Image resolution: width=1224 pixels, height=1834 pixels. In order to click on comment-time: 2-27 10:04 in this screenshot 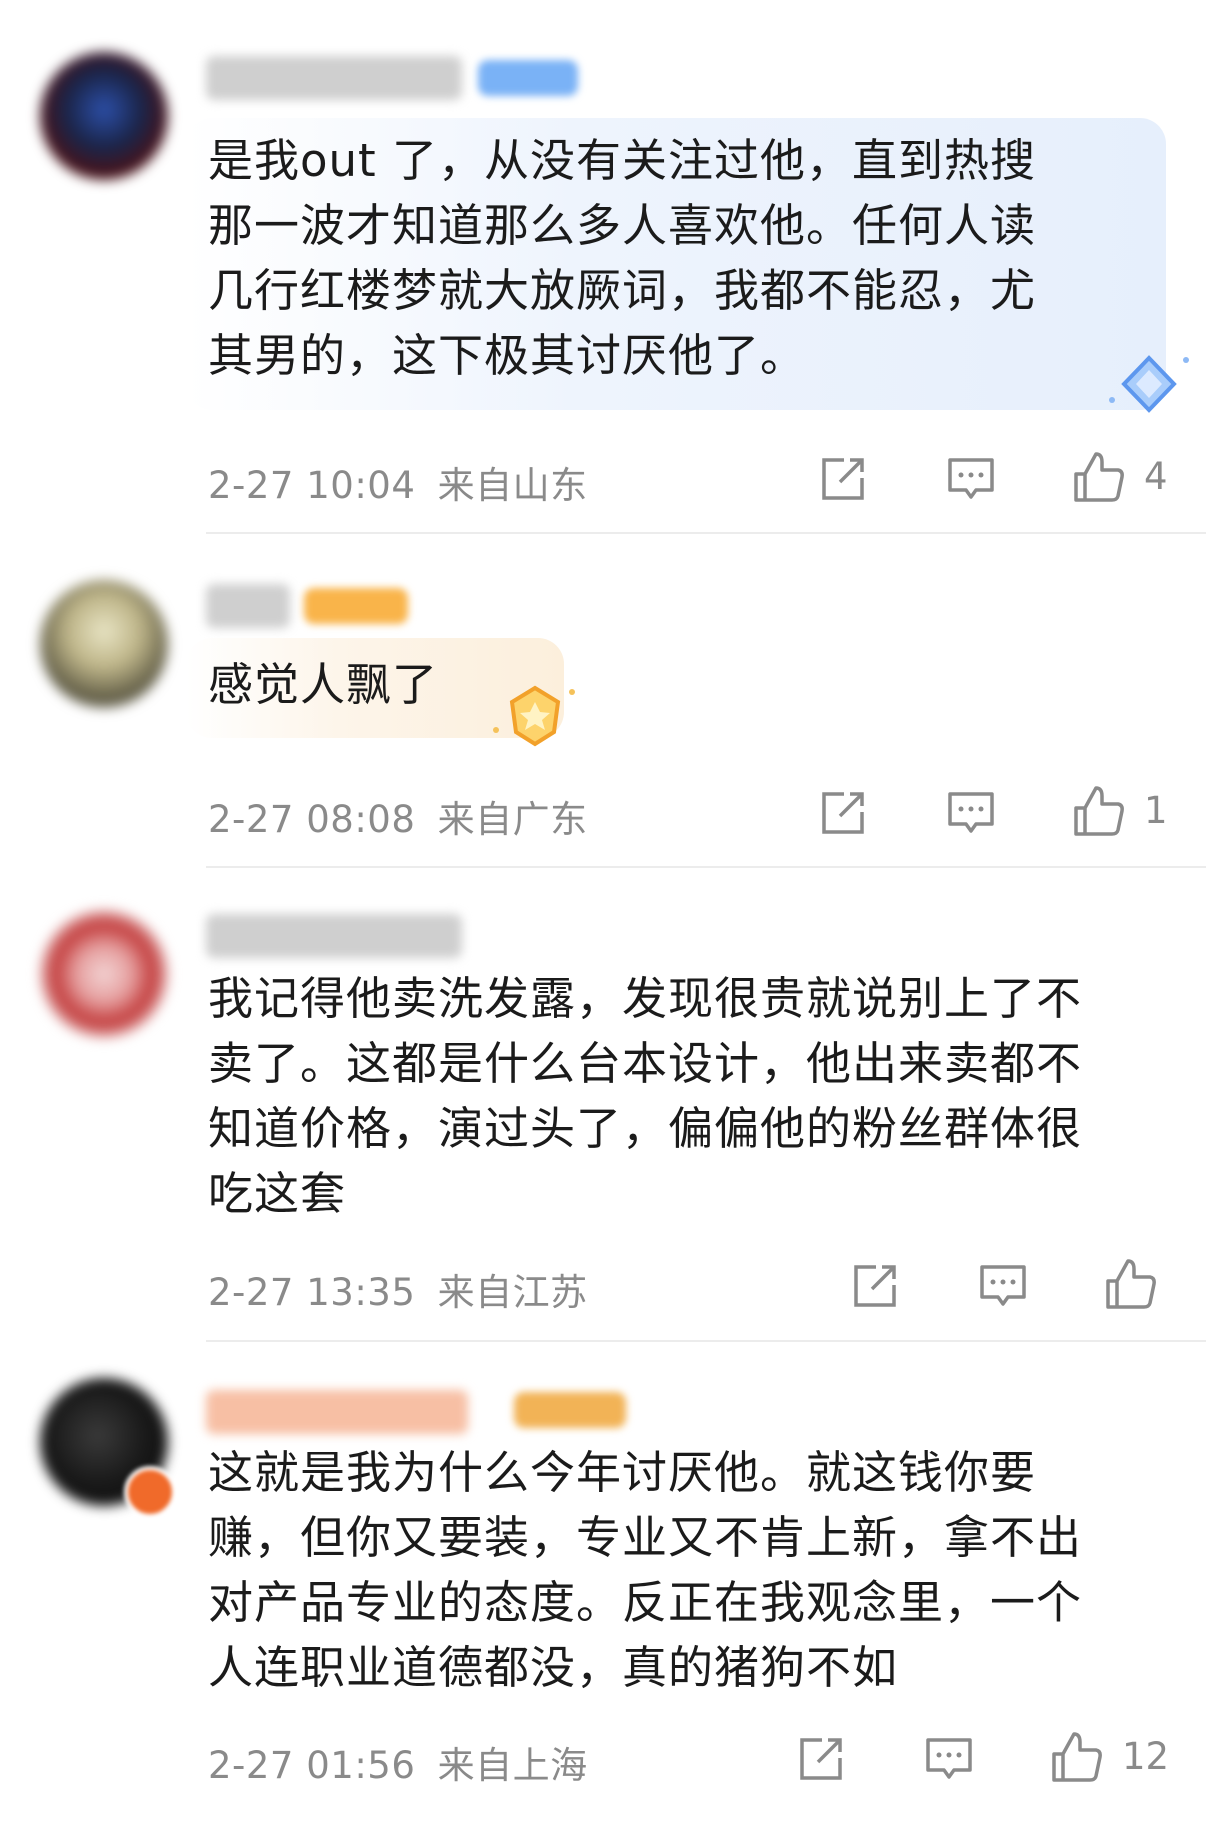, I will do `click(312, 485)`.